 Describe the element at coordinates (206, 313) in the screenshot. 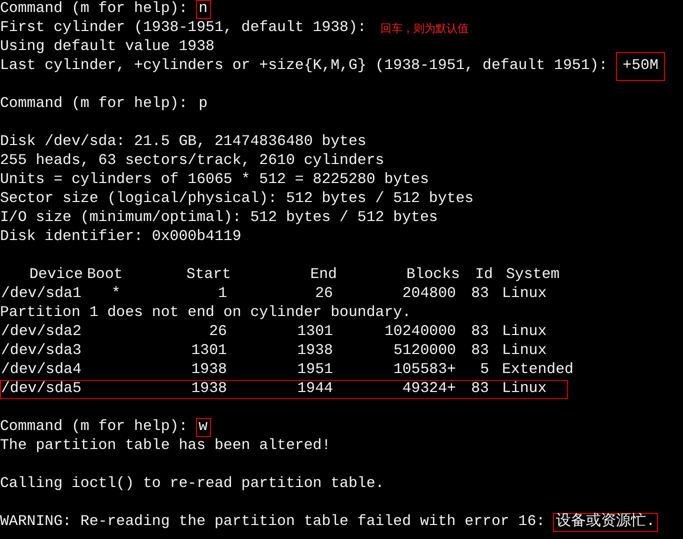

I see `output-line: Partition 1 does not end on cylinder boundary.` at that location.